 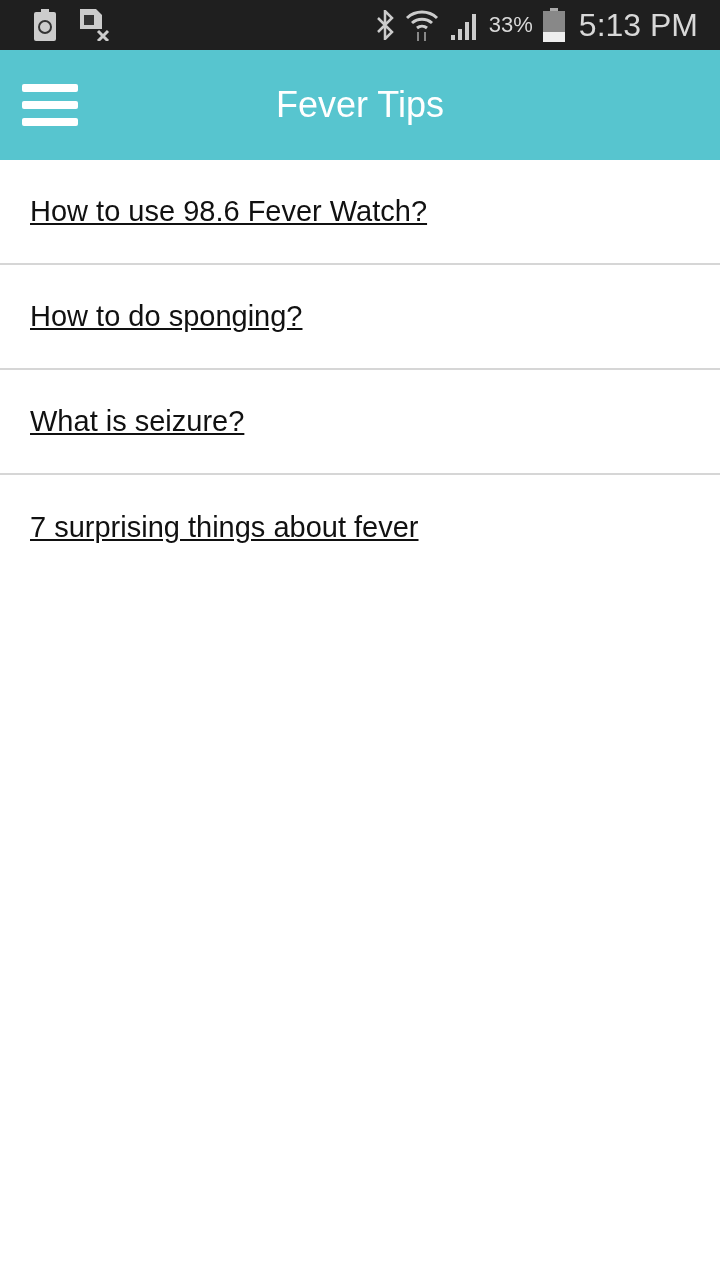 What do you see at coordinates (510, 25) in the screenshot?
I see `battery-percent: 33%` at bounding box center [510, 25].